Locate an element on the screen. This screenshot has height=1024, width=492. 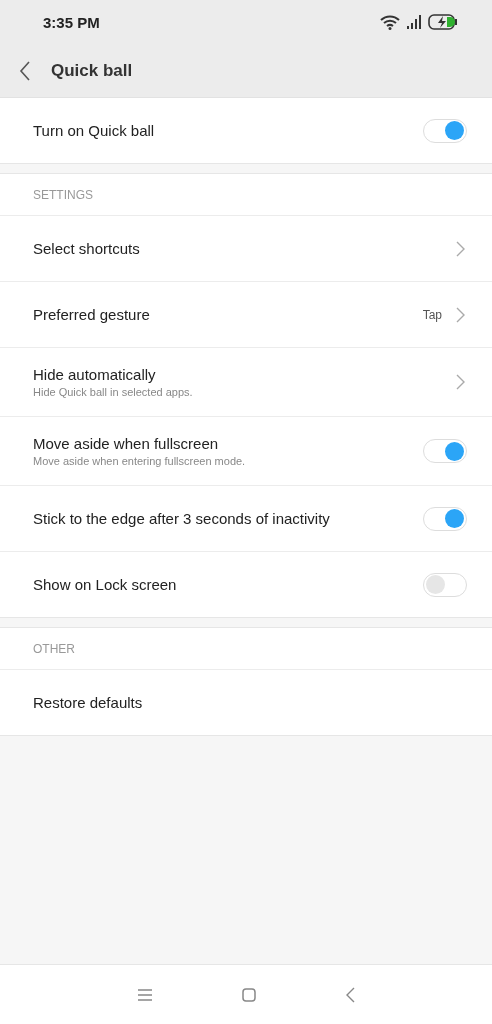
settings-row: Move aside when fullscreen Move aside when entering fullscreen mode. is located at coordinates (246, 450).